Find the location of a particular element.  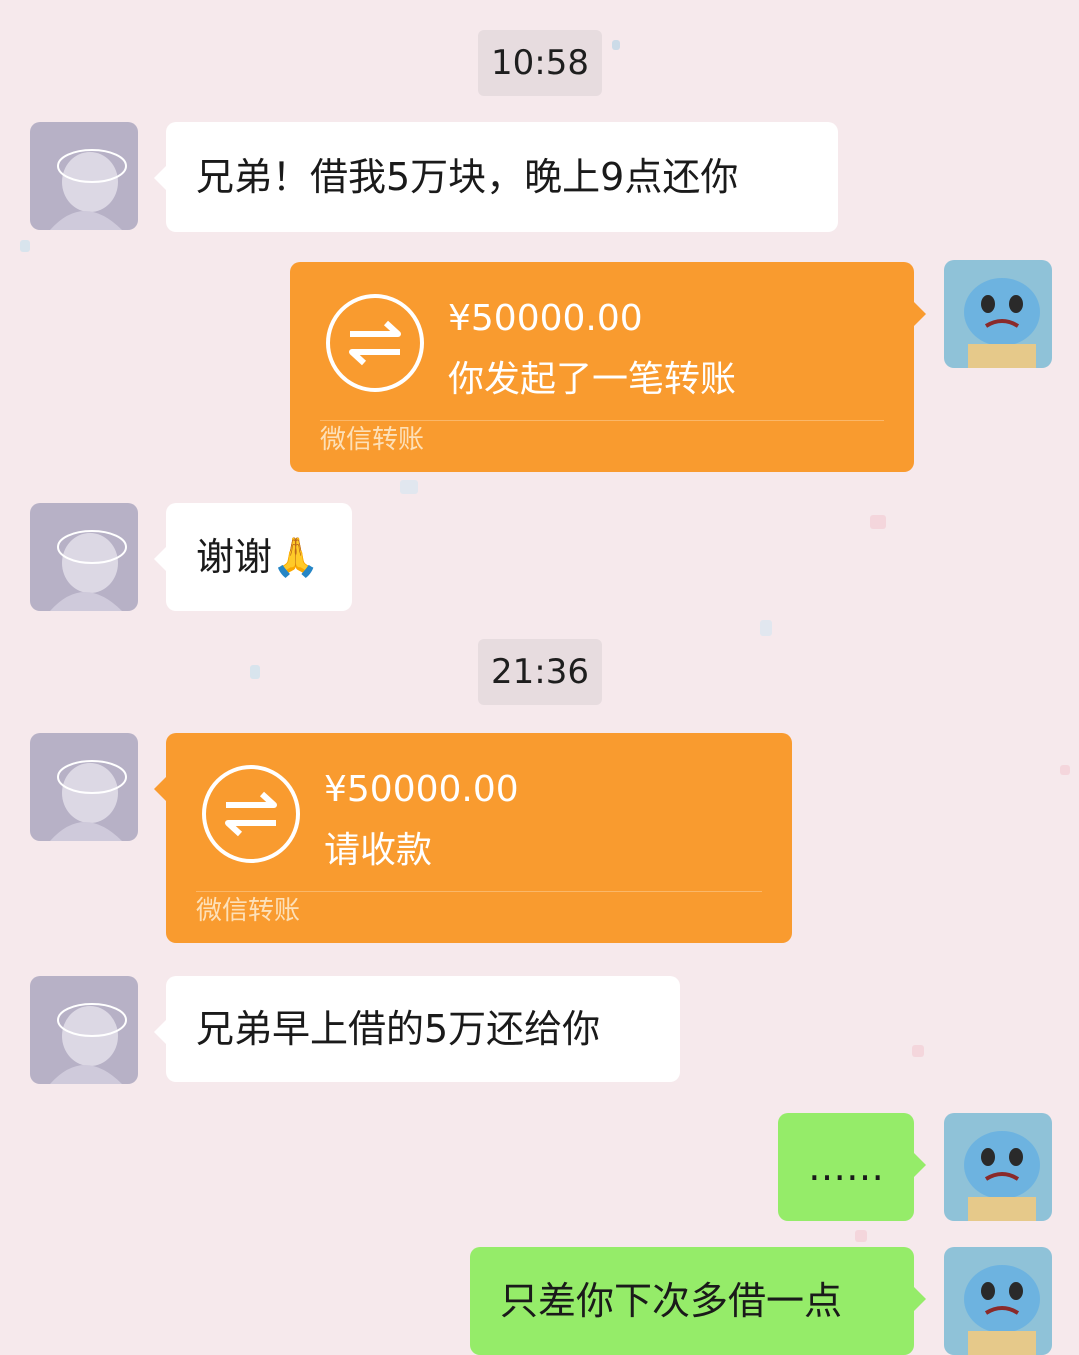

message-text: 谢谢🙏 is located at coordinates (258, 557).